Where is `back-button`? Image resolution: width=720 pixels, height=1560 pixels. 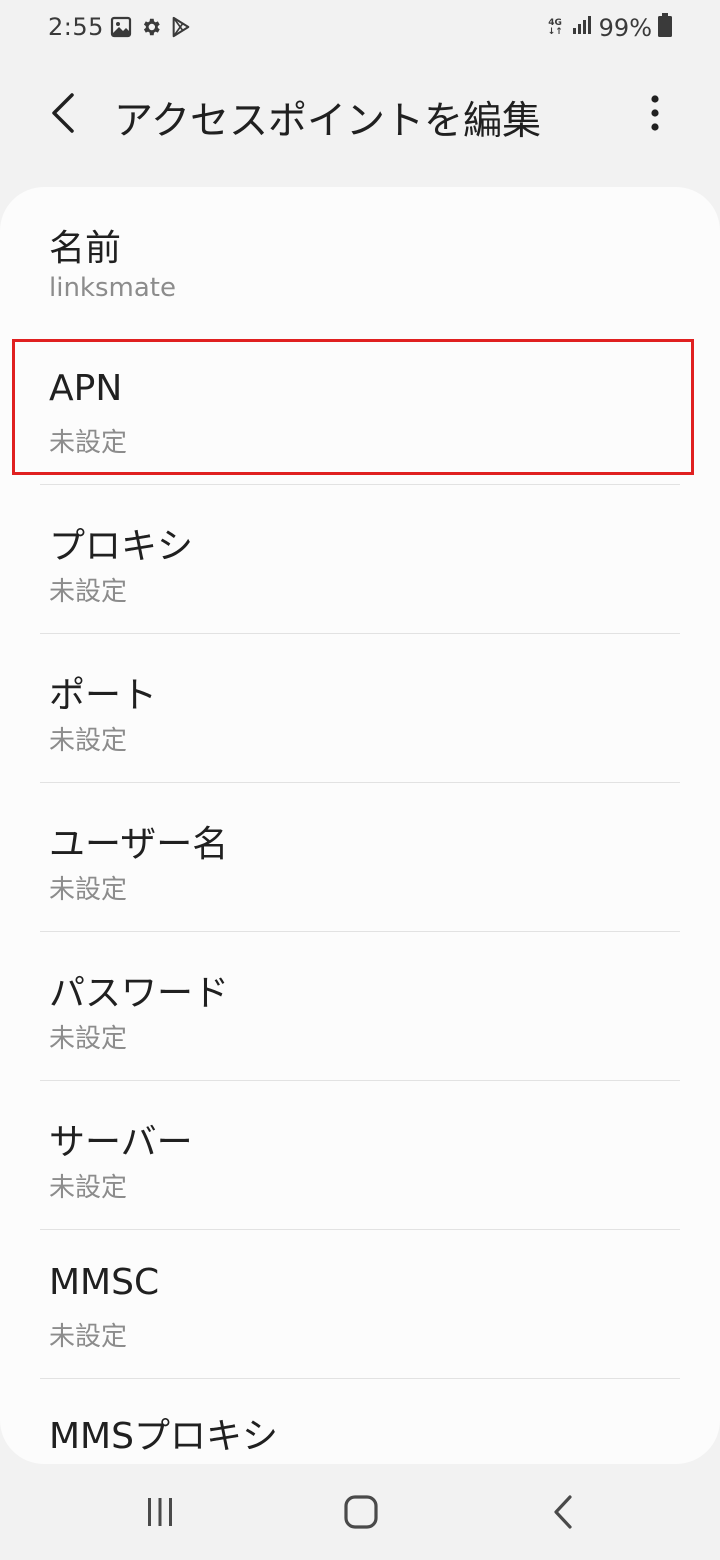
back-button is located at coordinates (63, 115).